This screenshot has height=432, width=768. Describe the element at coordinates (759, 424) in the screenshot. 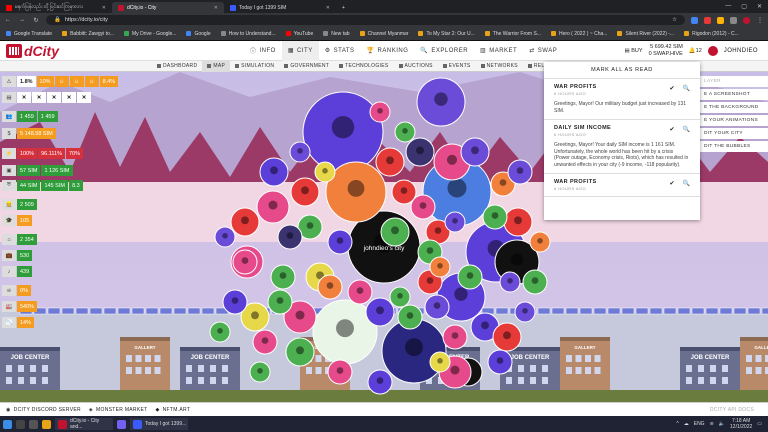

I see `notification-center-icon: ▭` at that location.